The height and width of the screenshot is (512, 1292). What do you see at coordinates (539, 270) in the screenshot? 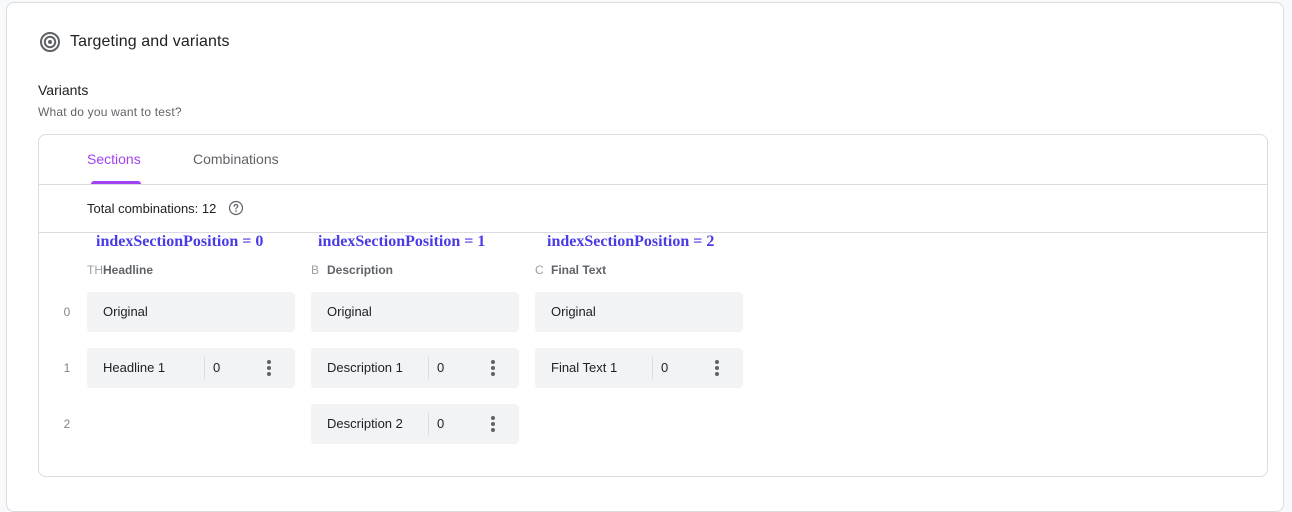
I see `column-letter: C` at bounding box center [539, 270].